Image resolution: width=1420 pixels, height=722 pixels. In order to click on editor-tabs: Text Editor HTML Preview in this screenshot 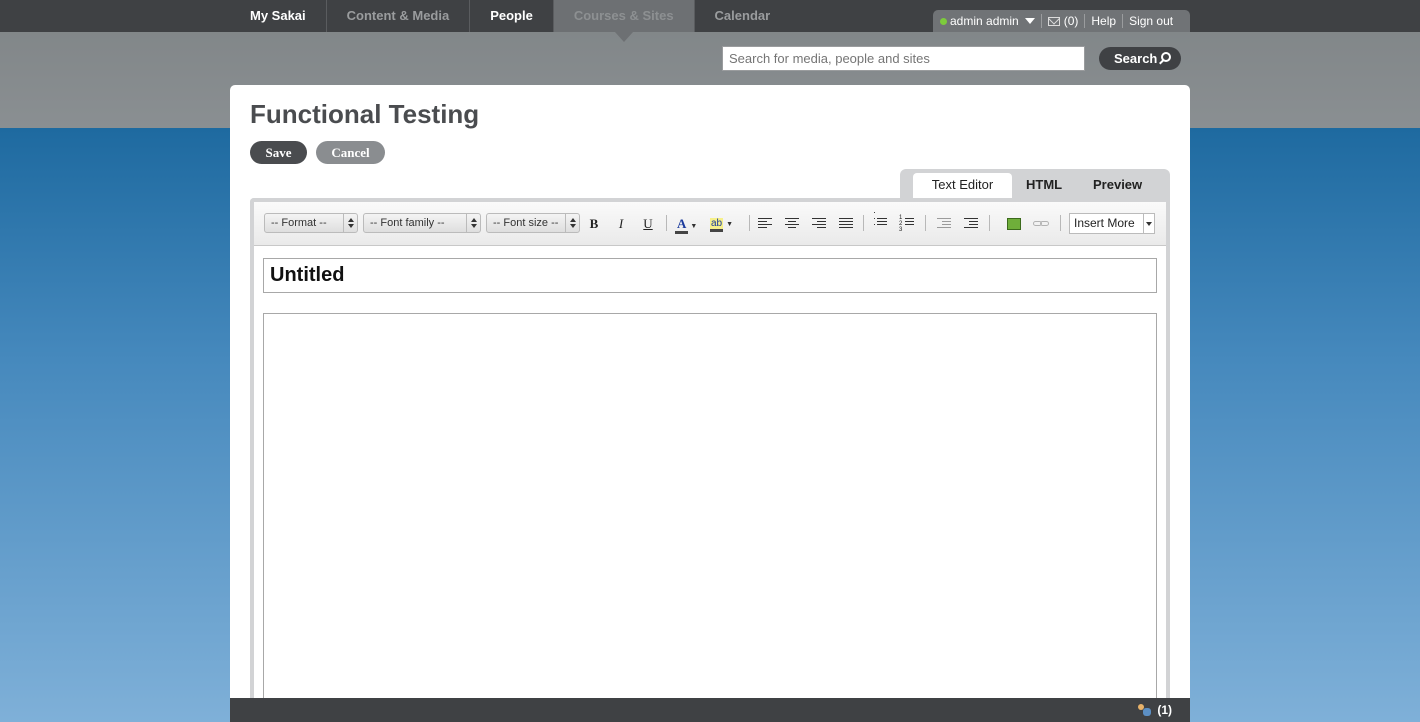, I will do `click(1035, 185)`.